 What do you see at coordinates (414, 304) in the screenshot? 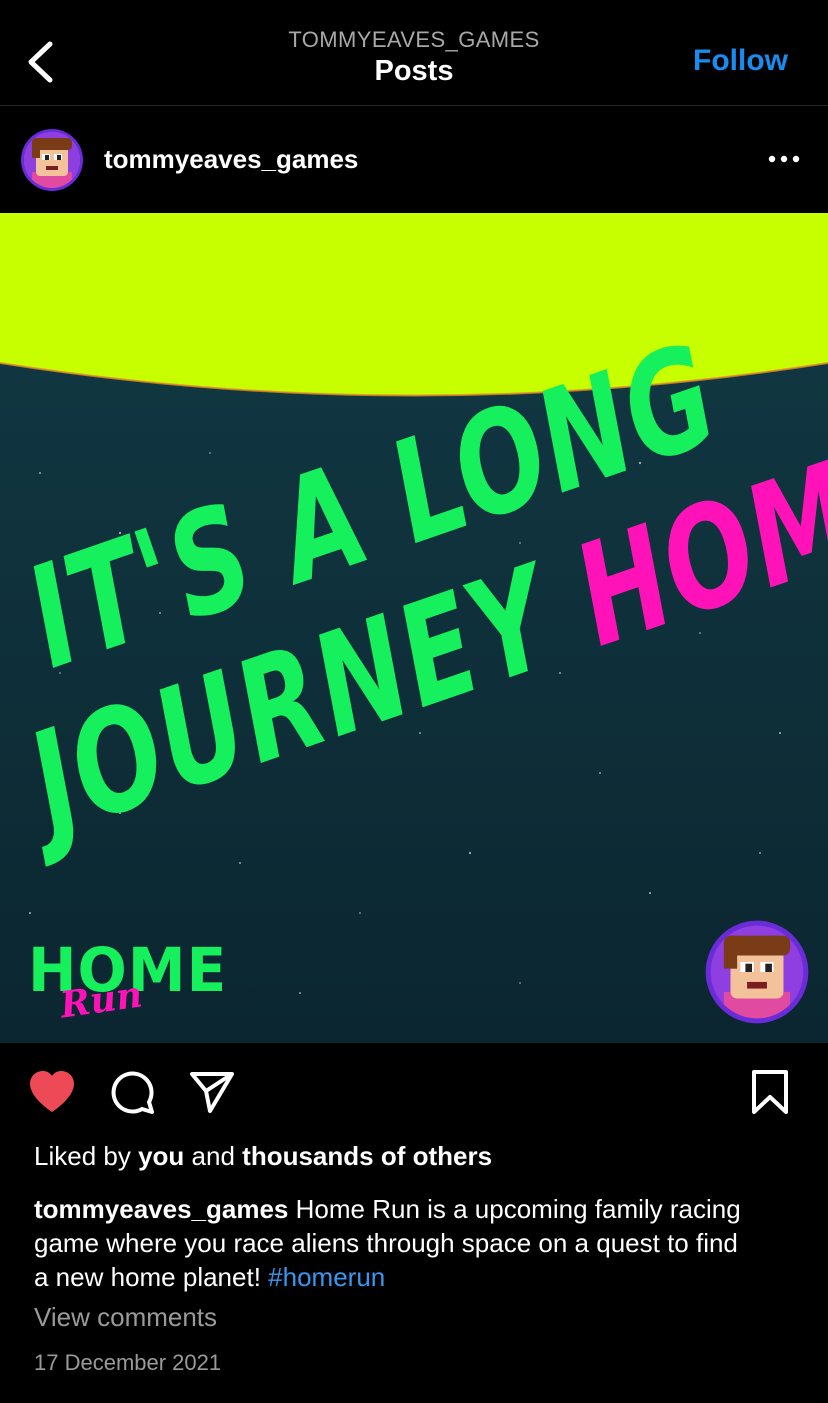
I see `planet-horizon` at bounding box center [414, 304].